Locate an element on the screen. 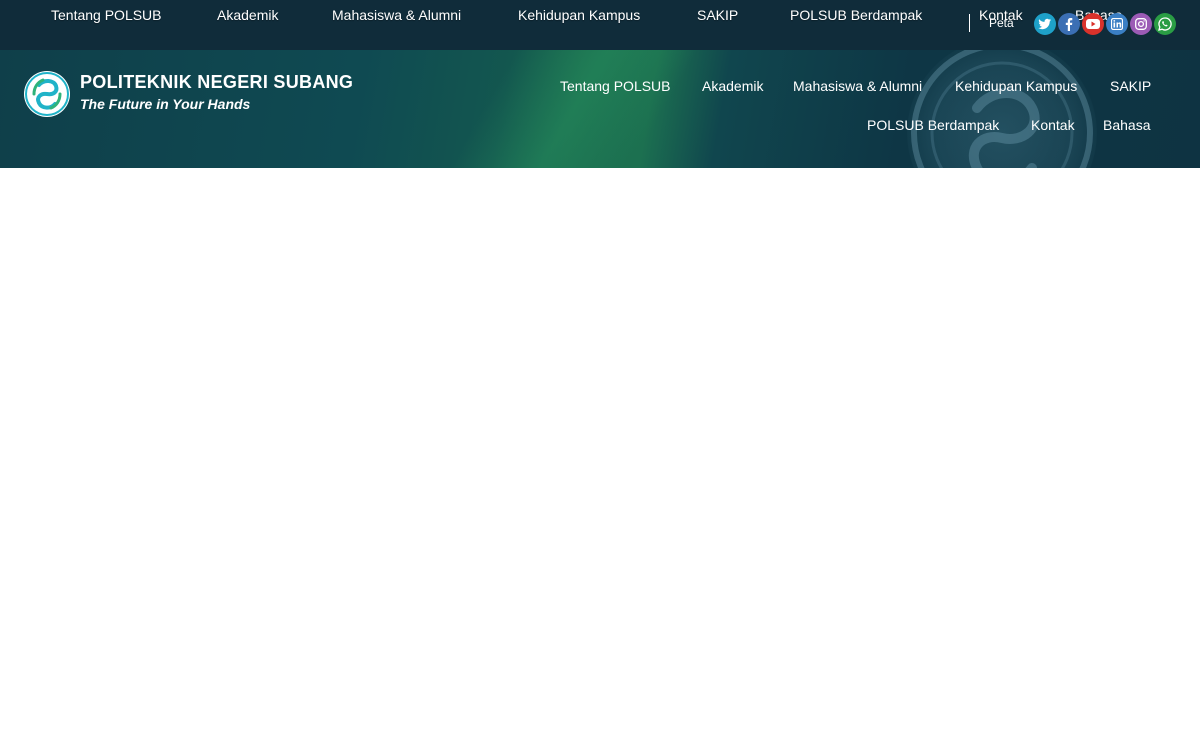 The width and height of the screenshot is (1200, 750). nav-akademik: Akademik is located at coordinates (732, 86).